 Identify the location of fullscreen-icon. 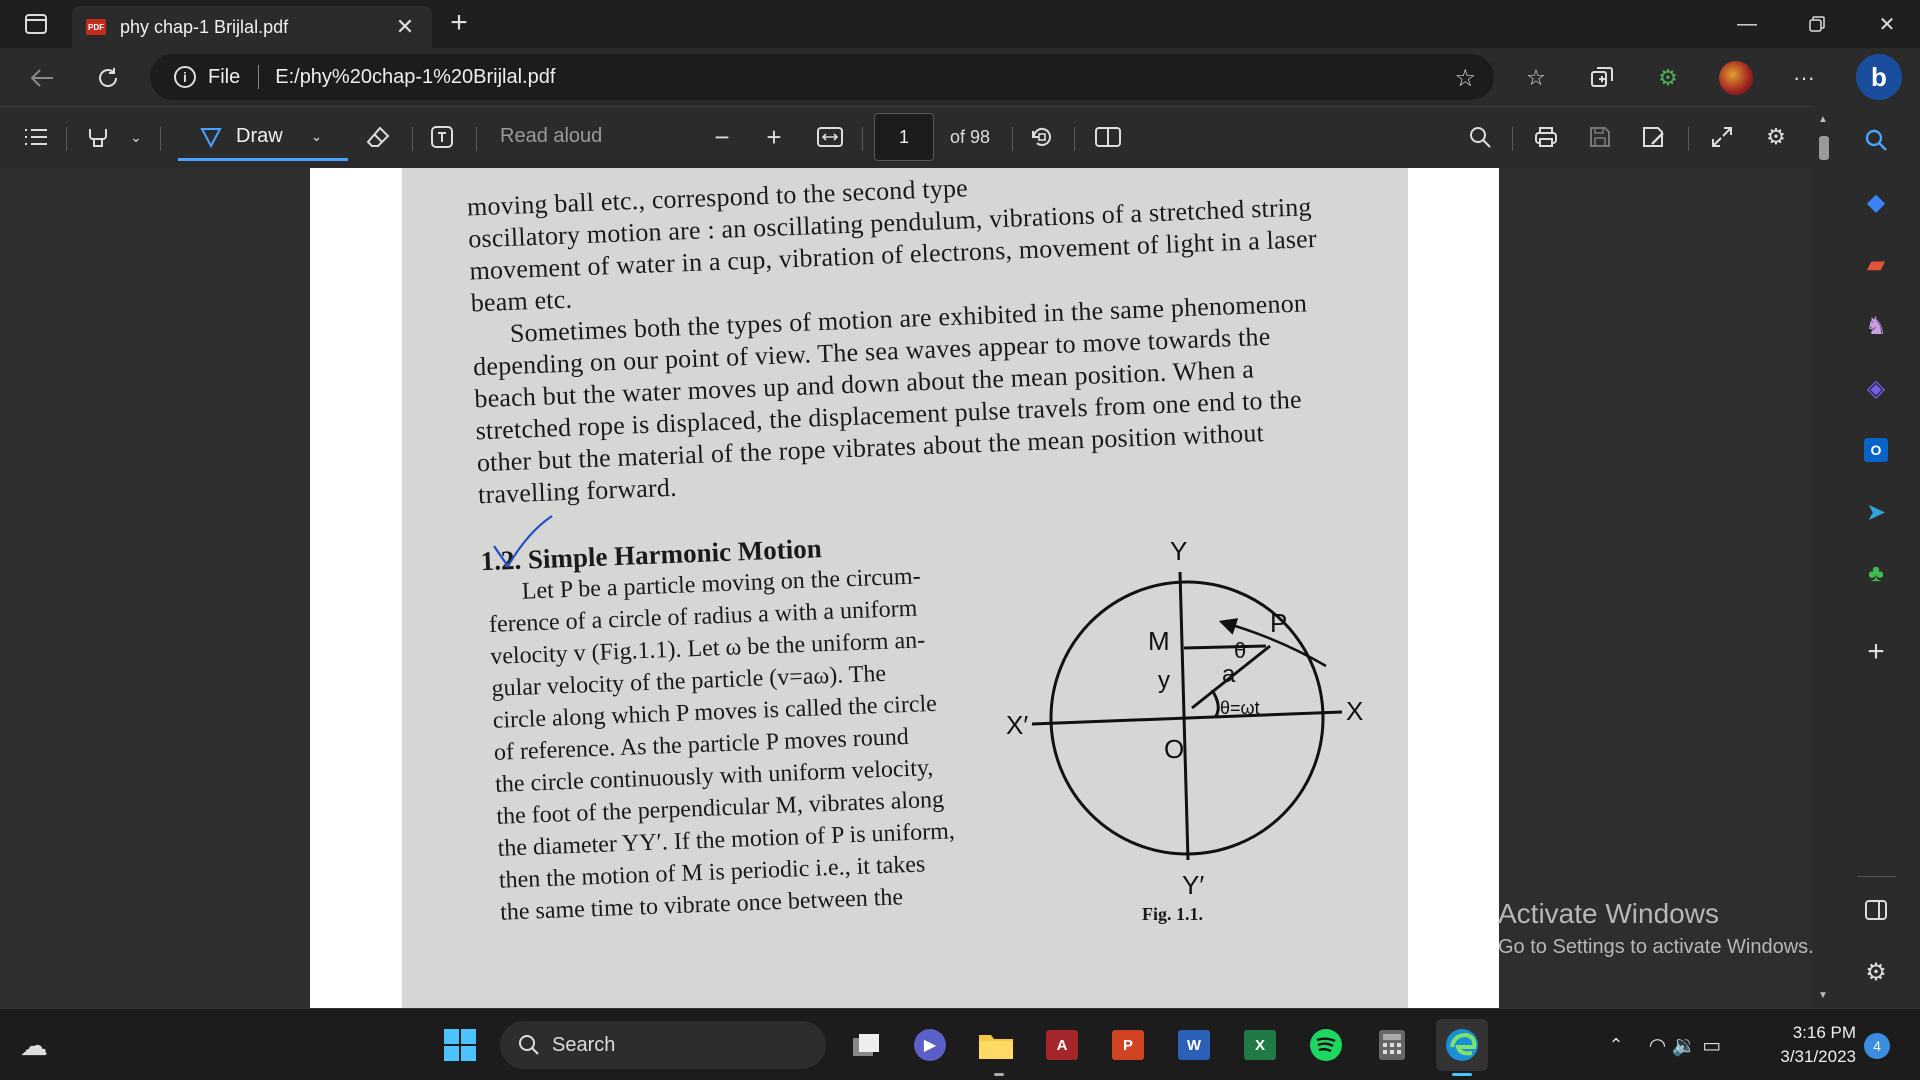
(1722, 137).